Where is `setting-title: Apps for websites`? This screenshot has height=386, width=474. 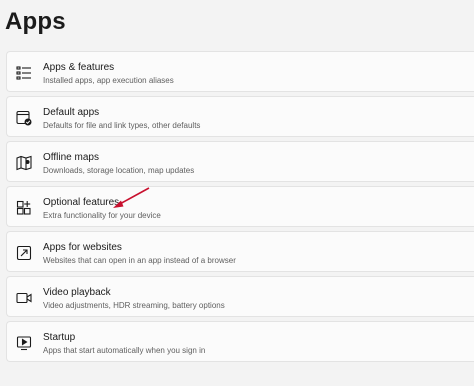
setting-title: Apps for websites is located at coordinates (82, 247).